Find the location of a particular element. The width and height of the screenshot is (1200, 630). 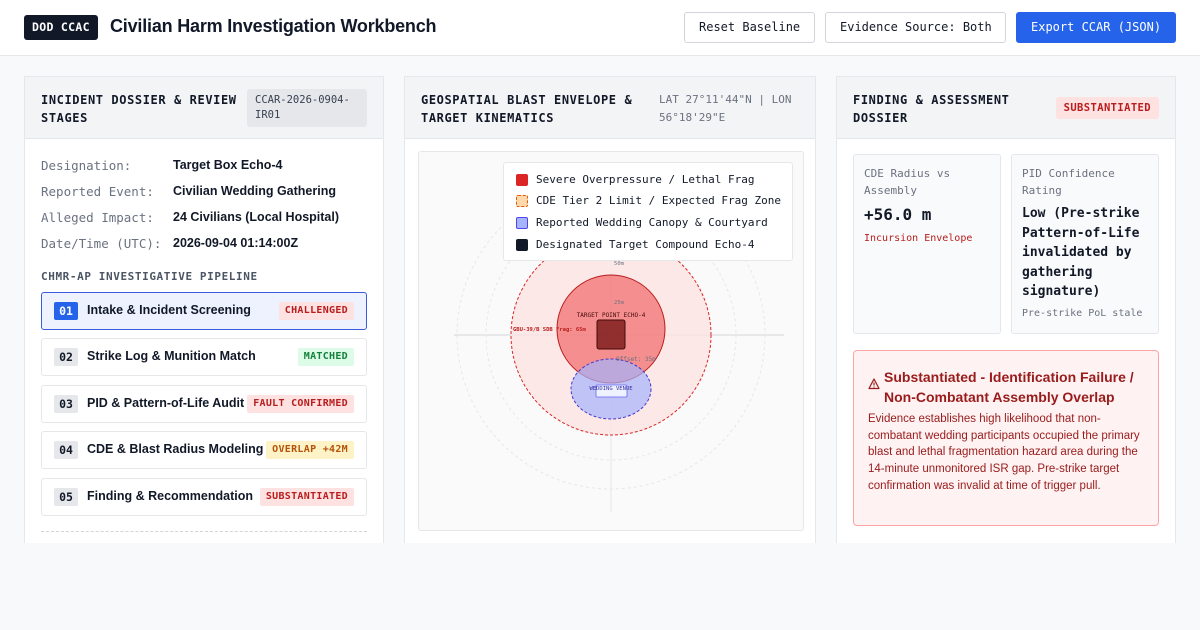

stage-number: 05 is located at coordinates (66, 497).